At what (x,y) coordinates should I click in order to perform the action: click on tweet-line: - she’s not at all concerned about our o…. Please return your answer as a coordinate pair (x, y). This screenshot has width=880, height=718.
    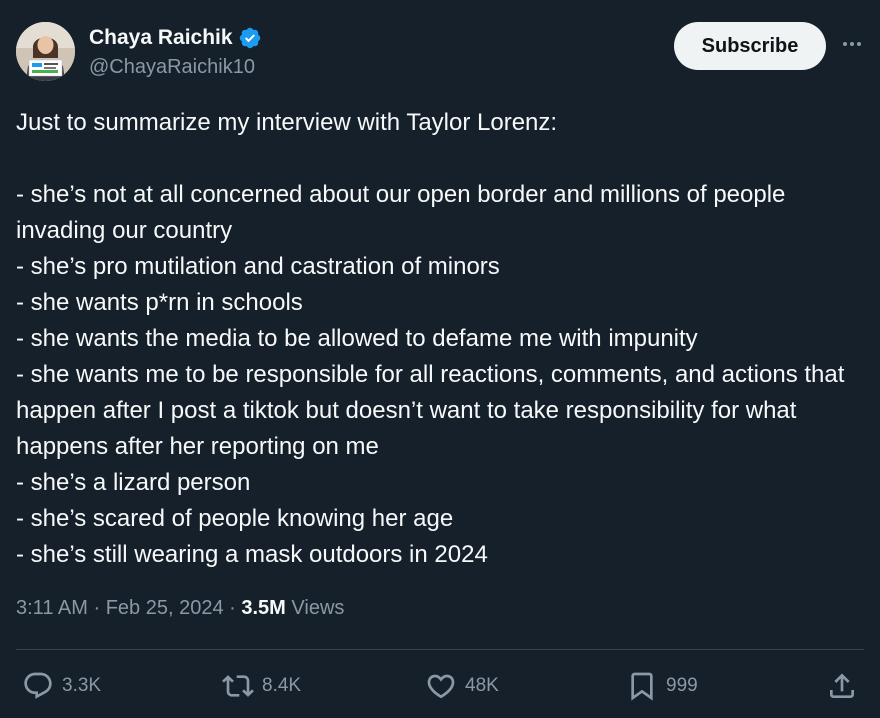
    Looking at the image, I should click on (404, 212).